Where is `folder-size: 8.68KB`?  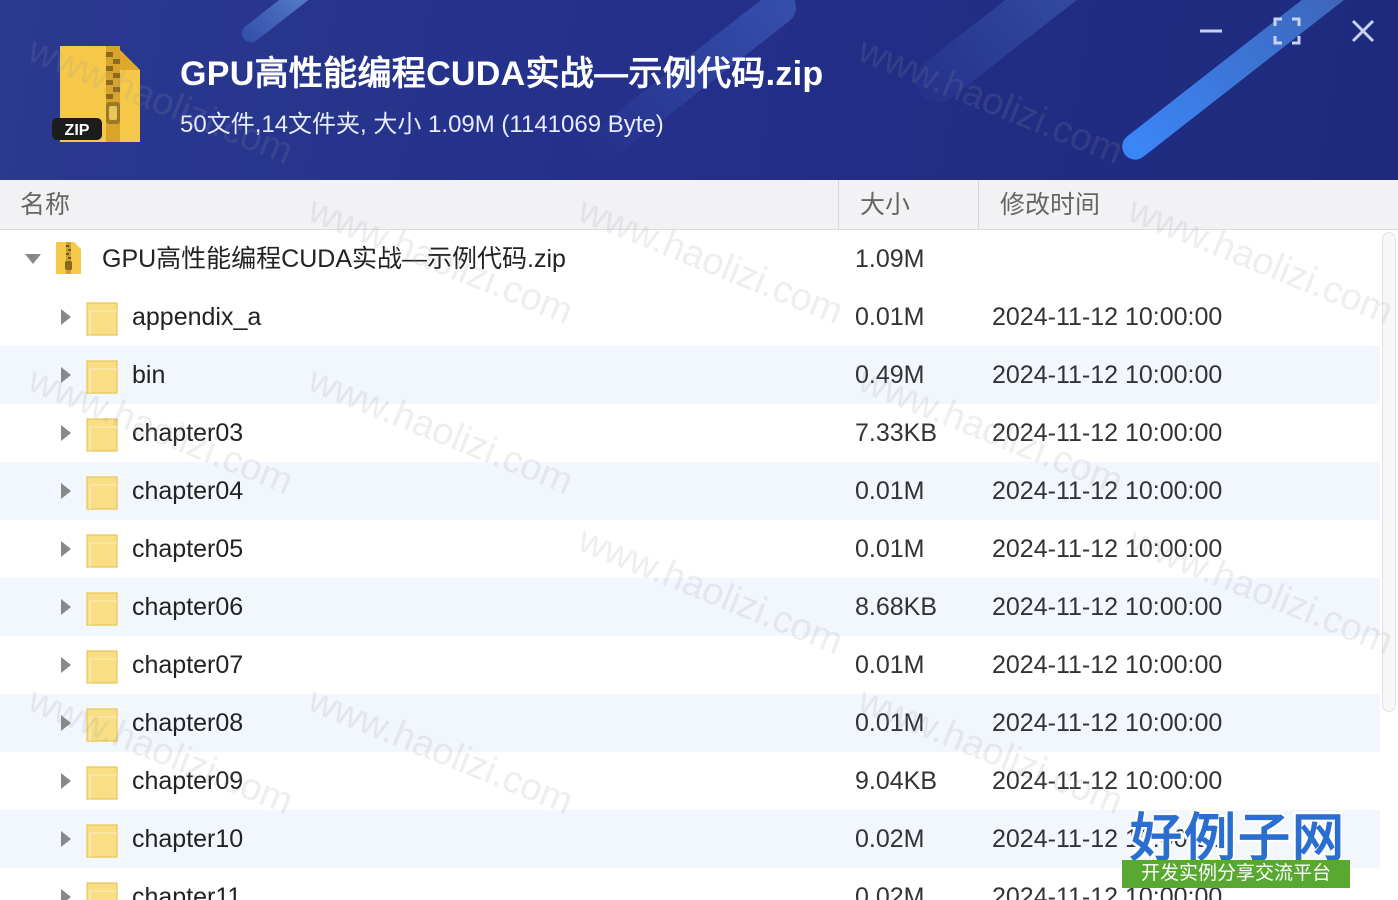
folder-size: 8.68KB is located at coordinates (896, 607).